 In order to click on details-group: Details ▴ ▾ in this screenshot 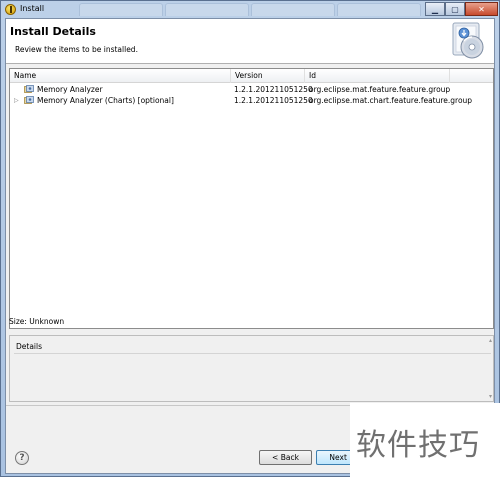, I will do `click(251, 368)`.